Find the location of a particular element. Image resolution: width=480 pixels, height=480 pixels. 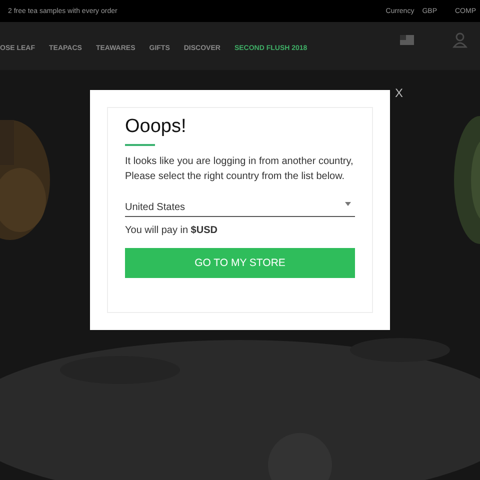

payment-note: You will pay in $USD is located at coordinates (171, 230).